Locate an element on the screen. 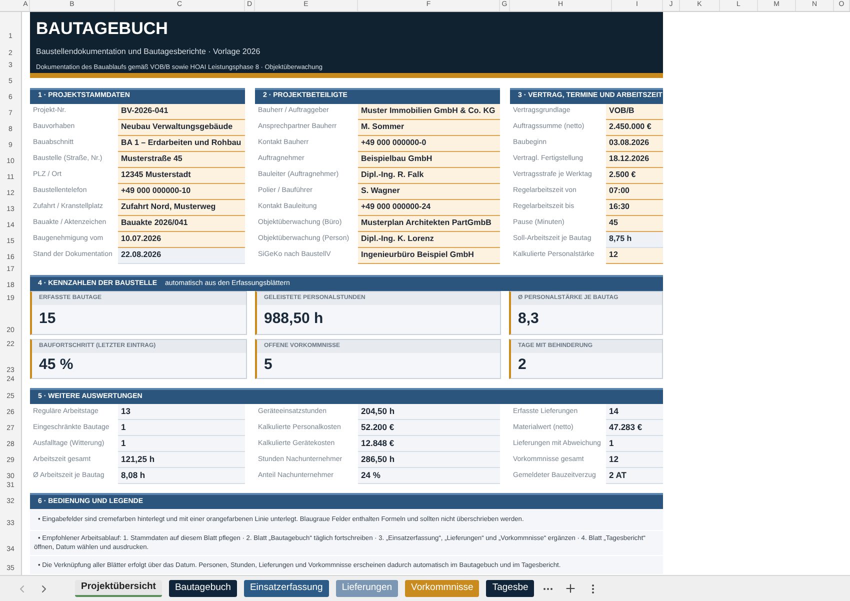 The image size is (850, 601). field-value: S. Wagner is located at coordinates (429, 192).